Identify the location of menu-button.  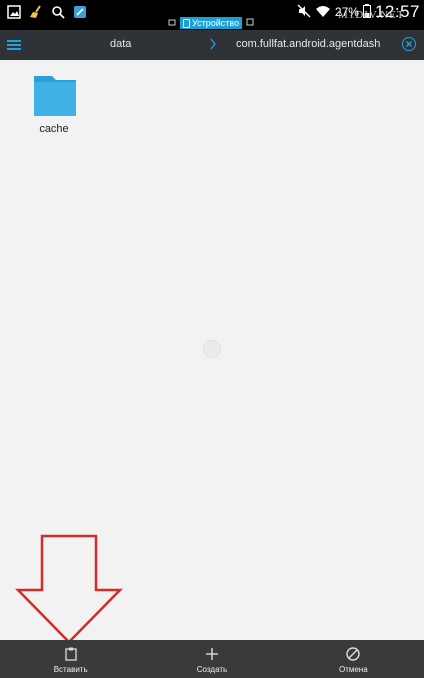
(14, 45).